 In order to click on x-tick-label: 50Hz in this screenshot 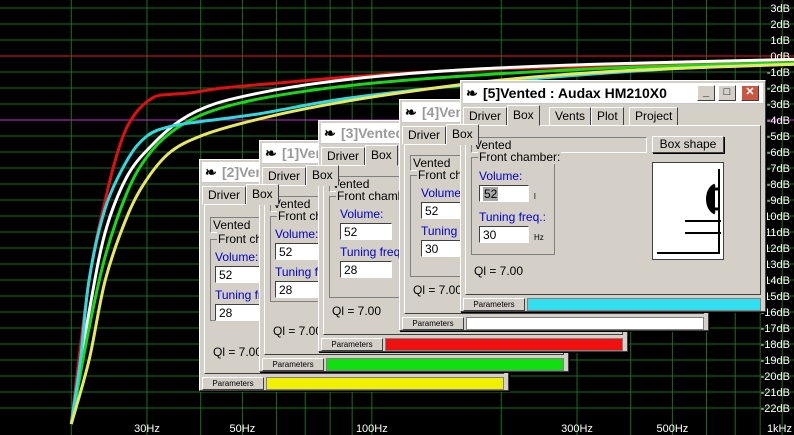, I will do `click(243, 429)`.